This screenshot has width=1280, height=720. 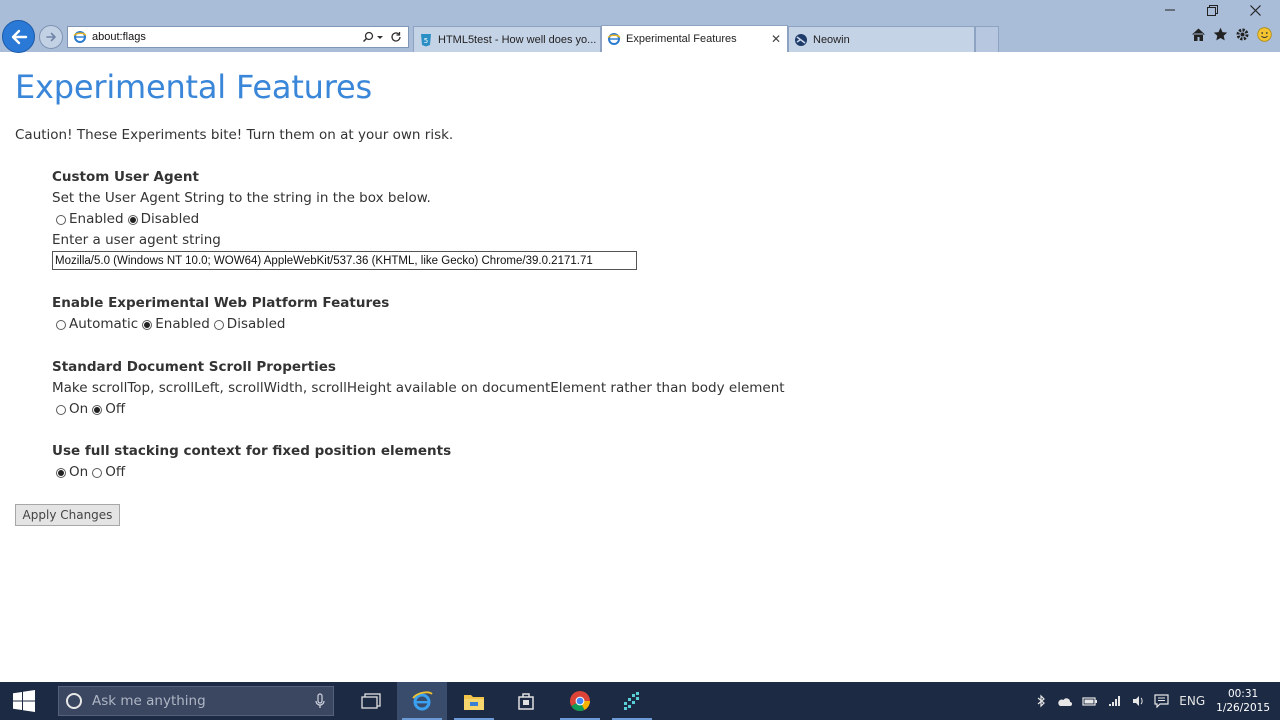 What do you see at coordinates (987, 39) in the screenshot?
I see `new-tab-button` at bounding box center [987, 39].